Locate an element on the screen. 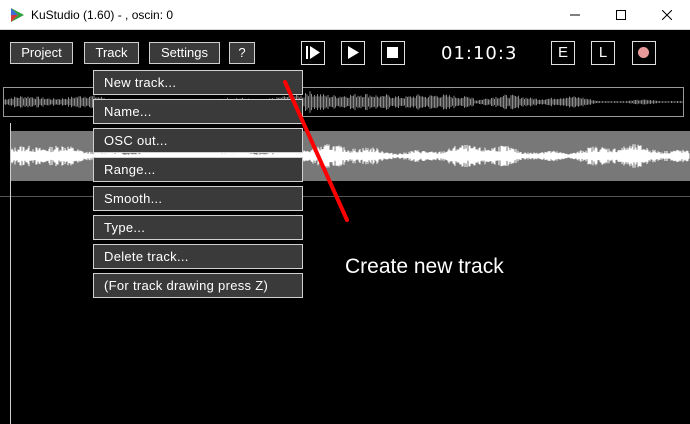  close-button is located at coordinates (667, 15).